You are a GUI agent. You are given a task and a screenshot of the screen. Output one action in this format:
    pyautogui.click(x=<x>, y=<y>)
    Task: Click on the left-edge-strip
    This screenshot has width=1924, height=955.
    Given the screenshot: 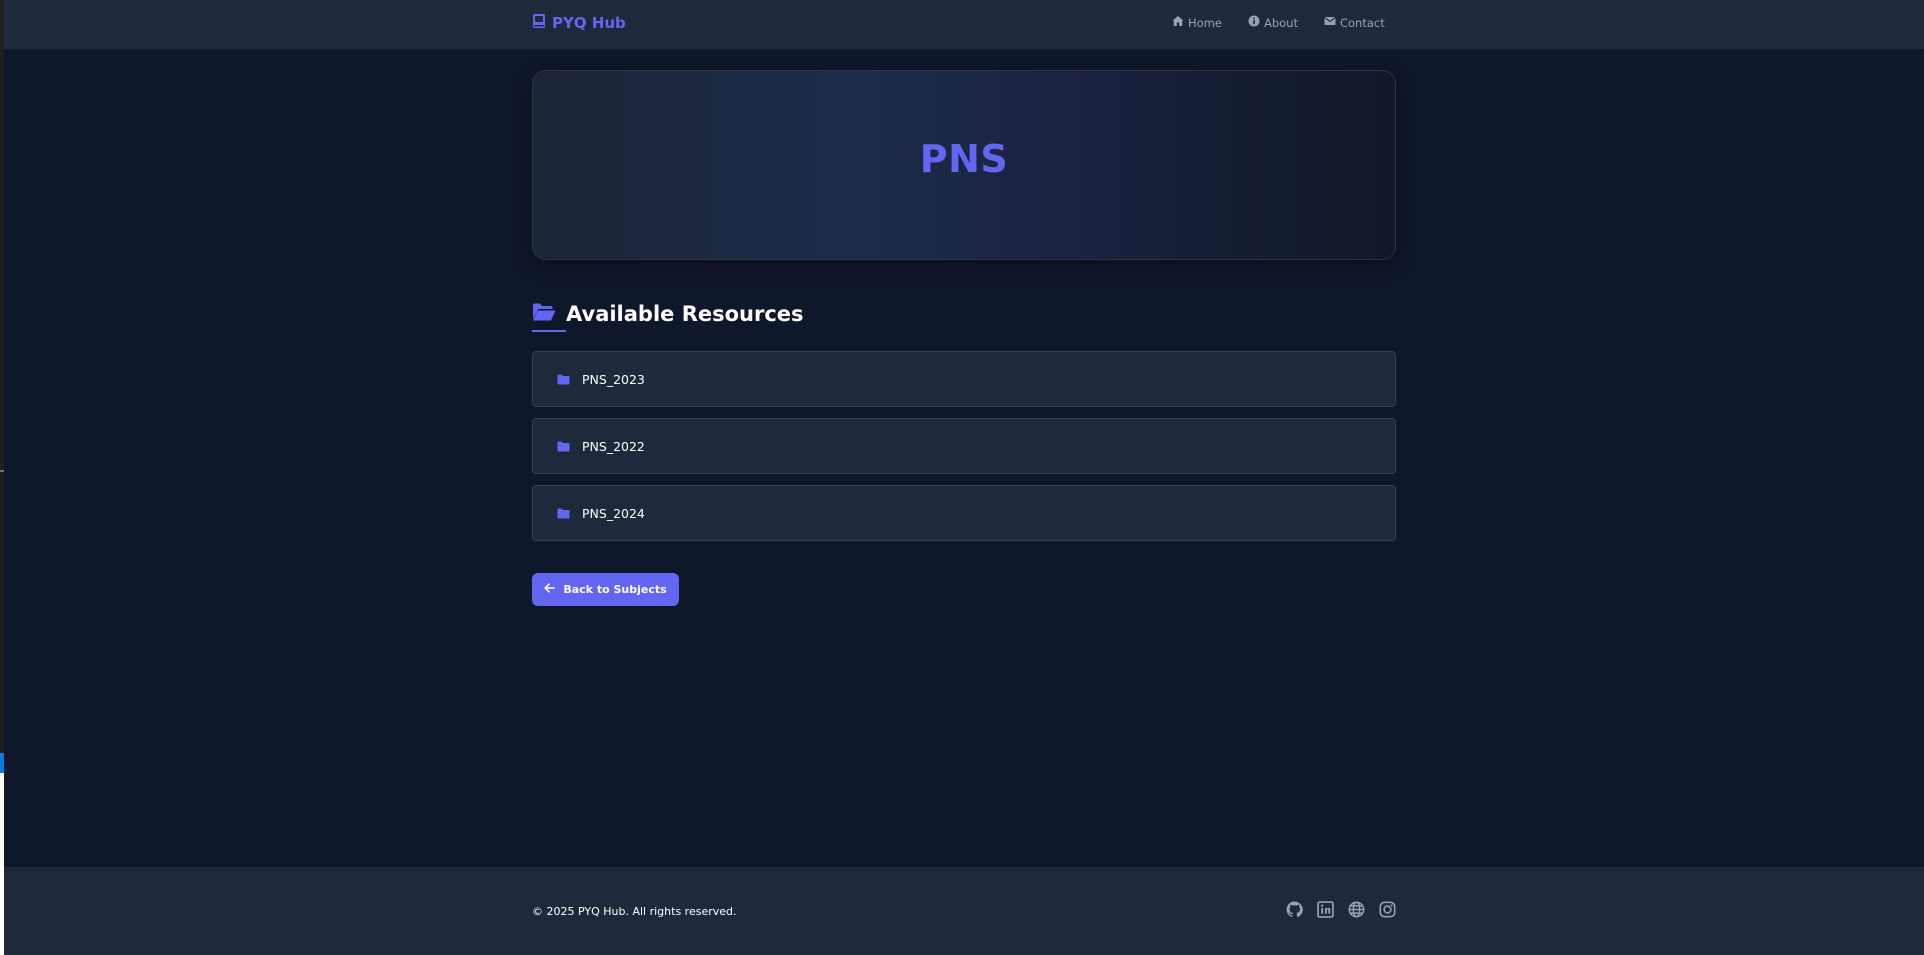 What is the action you would take?
    pyautogui.click(x=2, y=477)
    